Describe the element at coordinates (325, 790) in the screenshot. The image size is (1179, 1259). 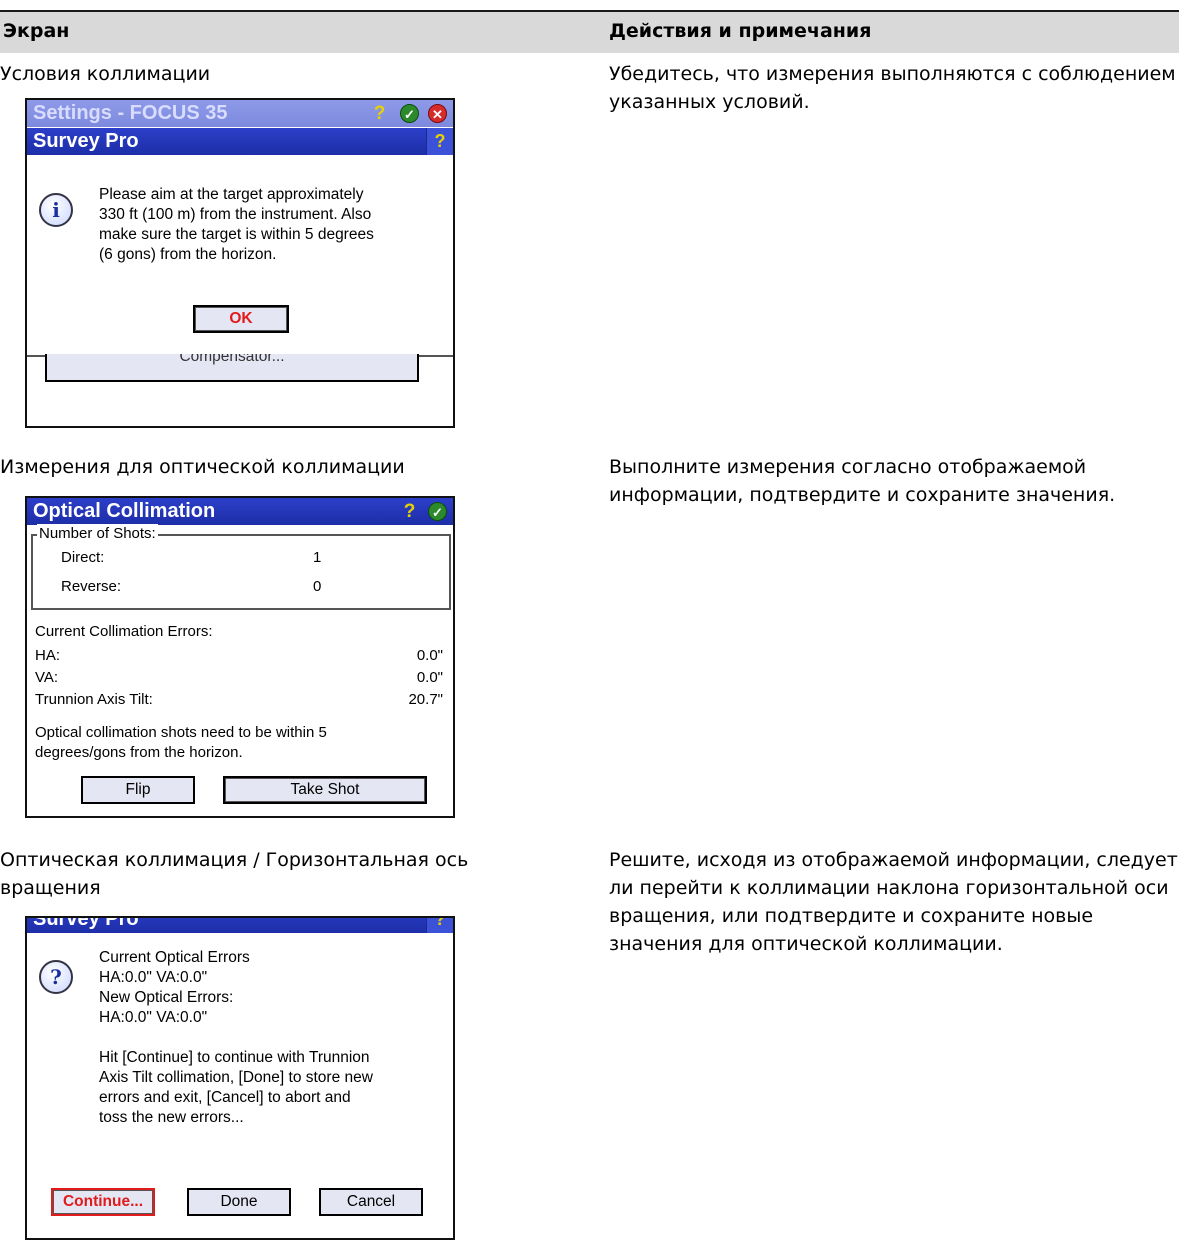
I see `take-shot-button: Take Shot` at that location.